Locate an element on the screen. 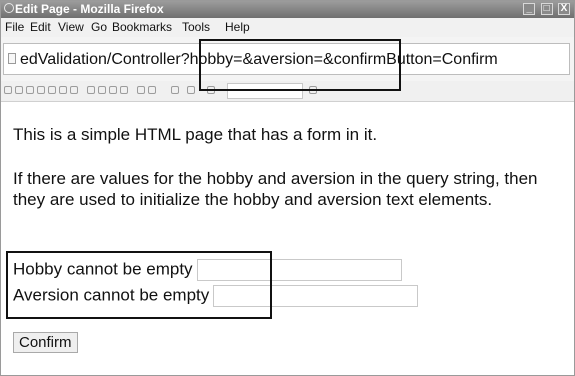 The width and height of the screenshot is (575, 376). menu-go: Go is located at coordinates (99, 27).